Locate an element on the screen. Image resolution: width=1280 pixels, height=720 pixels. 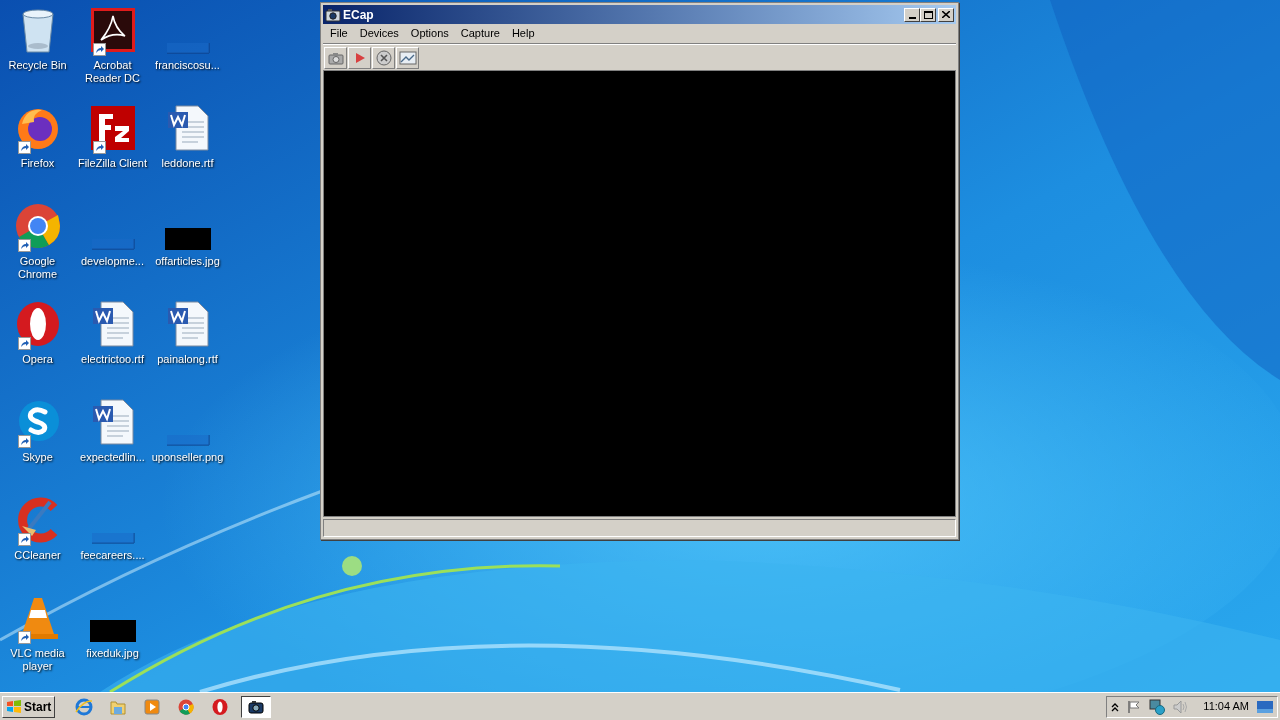
desktop-icon-label: offarticles.jpg is located at coordinates (187, 261).